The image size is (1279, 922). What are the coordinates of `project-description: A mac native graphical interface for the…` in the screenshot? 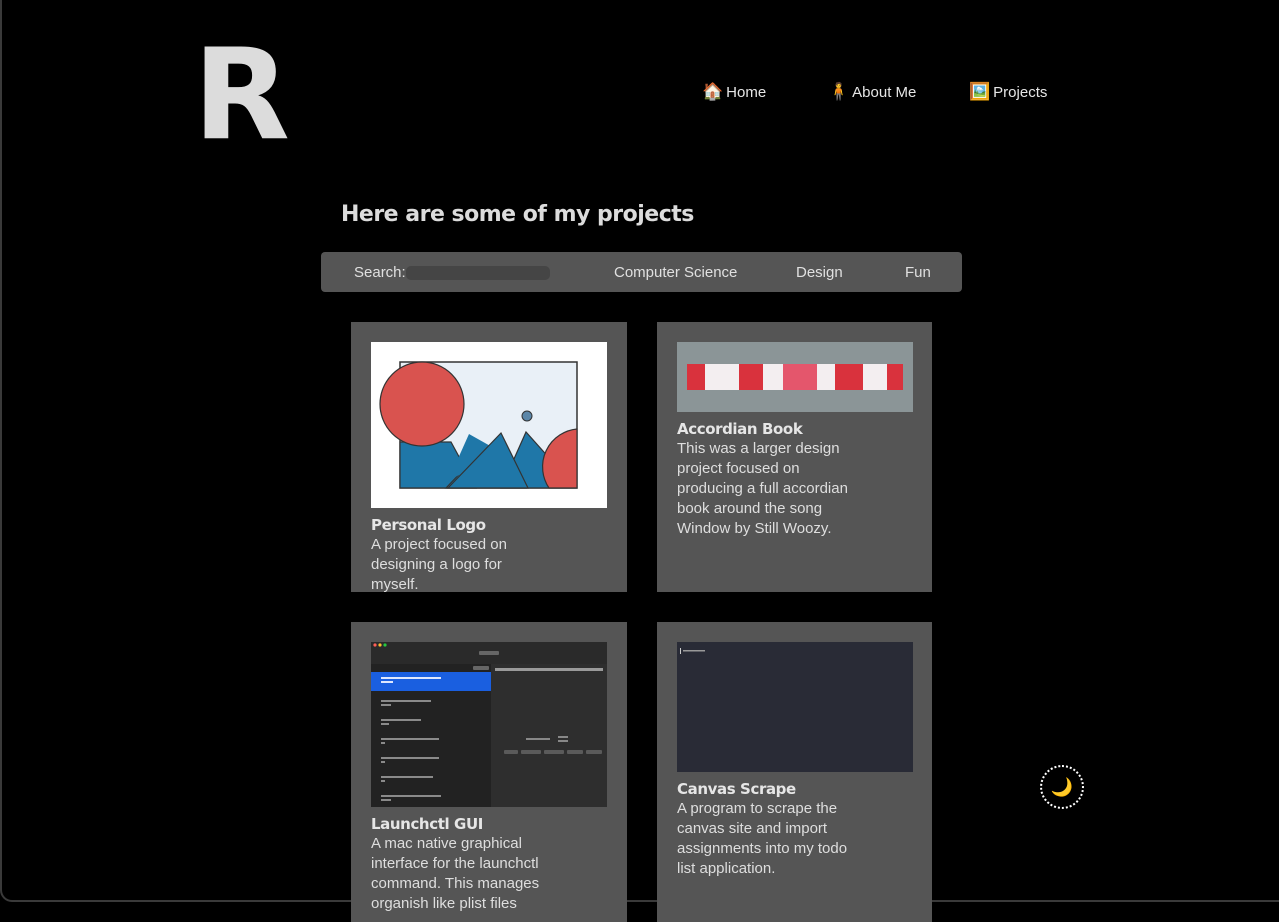 It's located at (455, 873).